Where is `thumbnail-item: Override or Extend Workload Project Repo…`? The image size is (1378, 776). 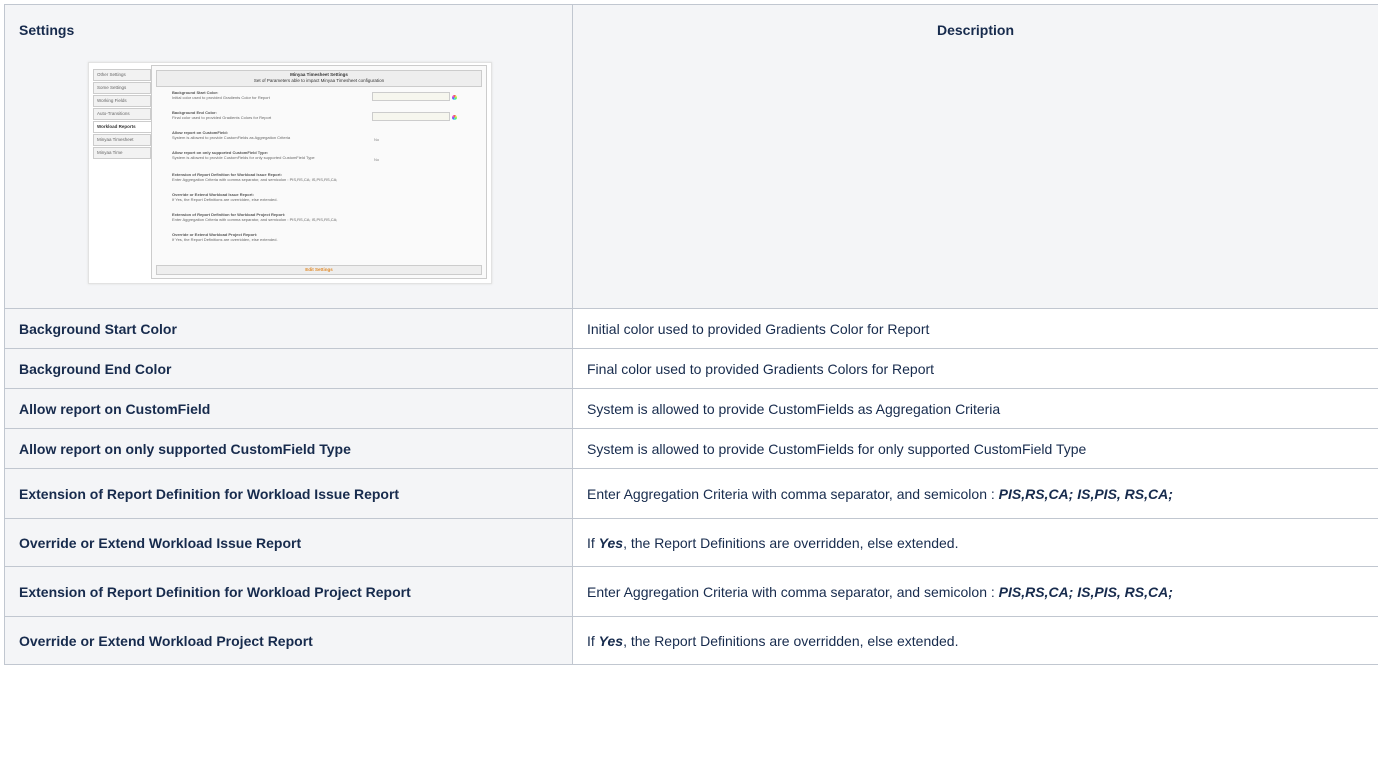 thumbnail-item: Override or Extend Workload Project Repo… is located at coordinates (225, 237).